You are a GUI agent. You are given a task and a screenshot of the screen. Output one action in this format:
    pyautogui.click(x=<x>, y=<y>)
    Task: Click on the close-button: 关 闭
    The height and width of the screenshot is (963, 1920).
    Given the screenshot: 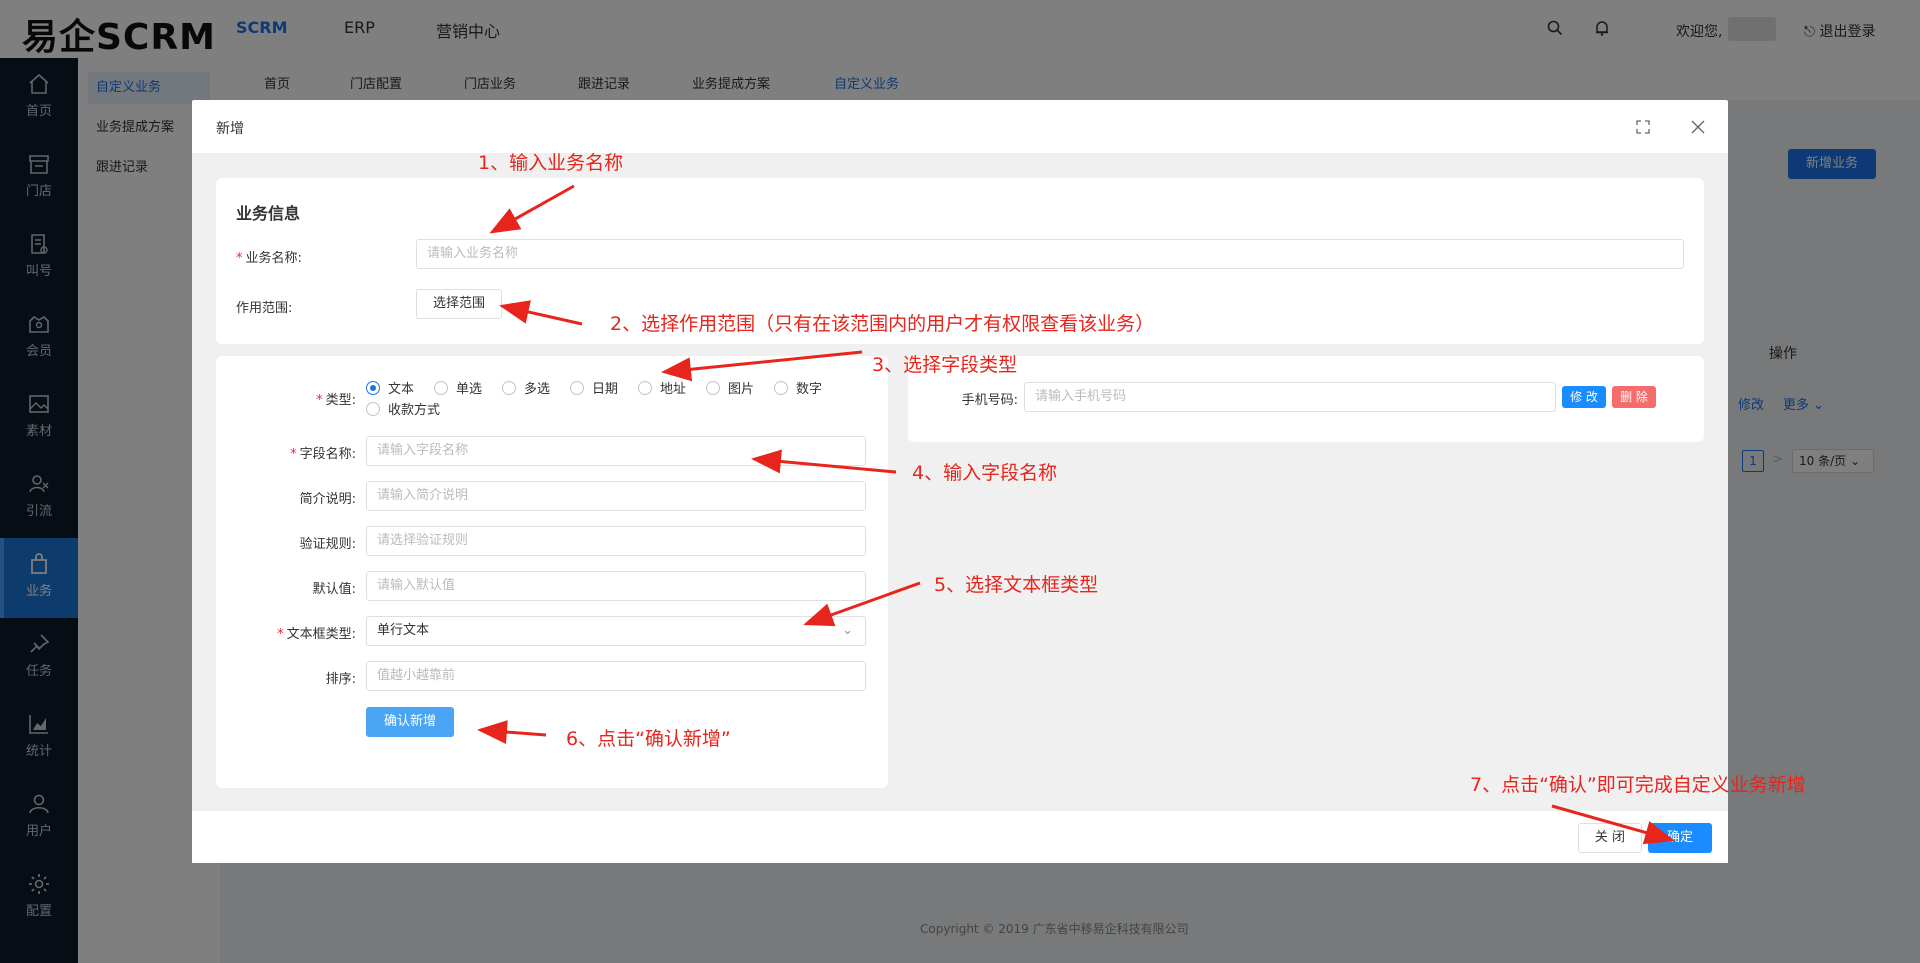 What is the action you would take?
    pyautogui.click(x=1610, y=838)
    